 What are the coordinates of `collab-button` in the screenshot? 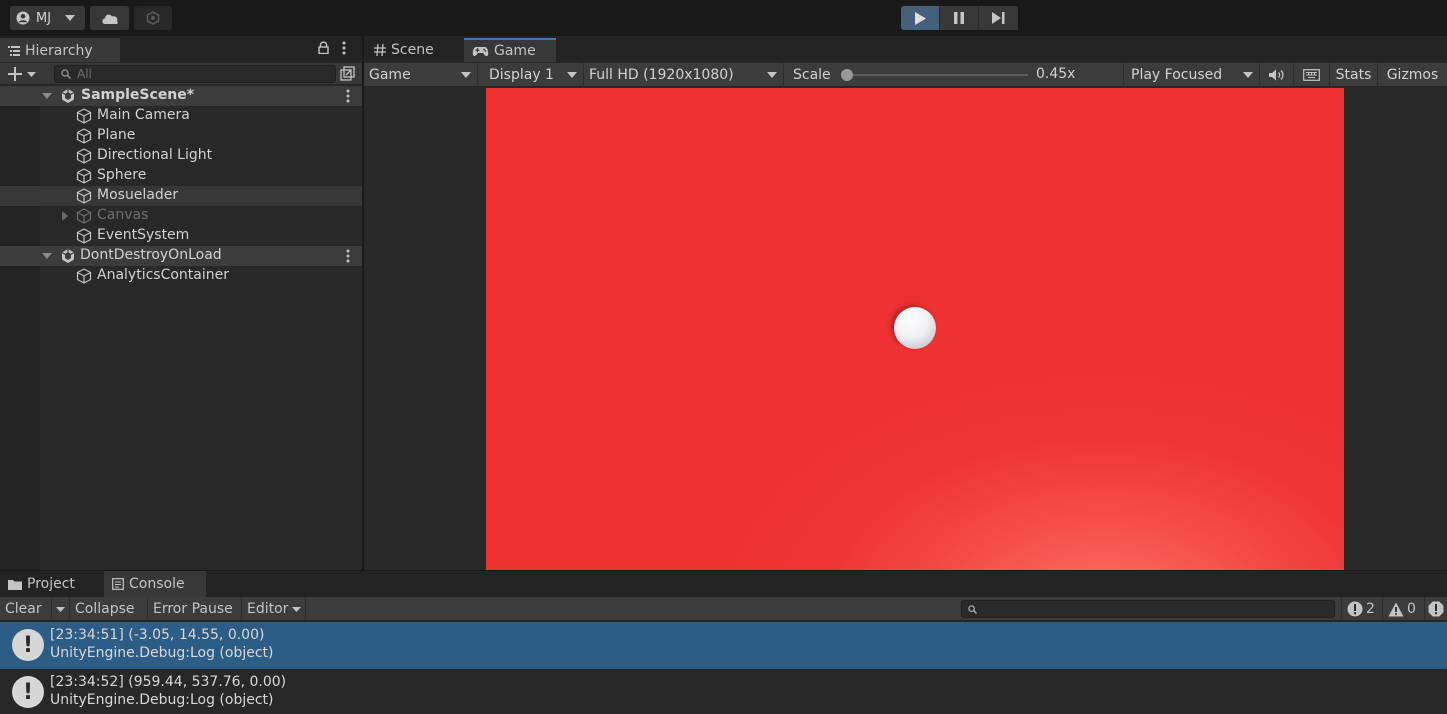 It's located at (153, 18).